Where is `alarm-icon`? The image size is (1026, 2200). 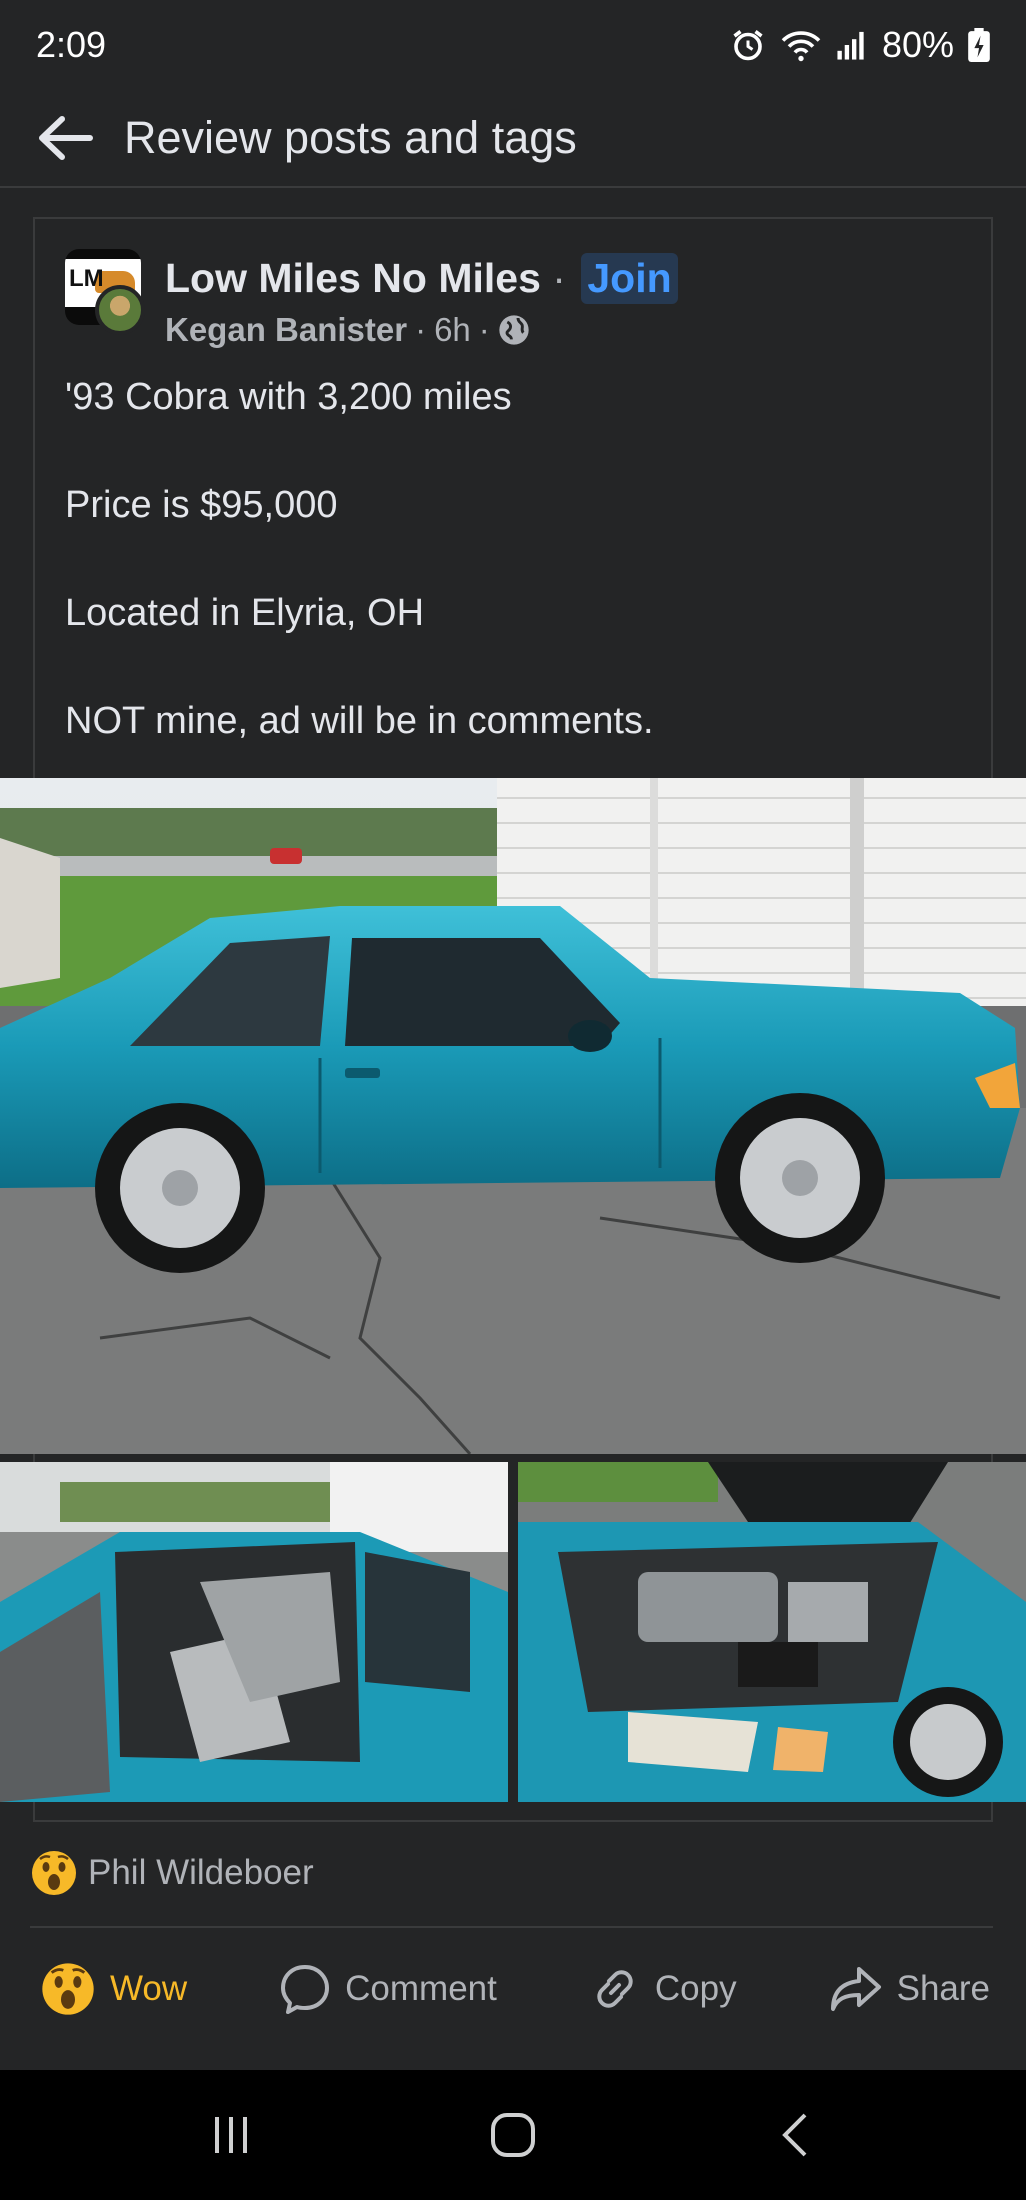 alarm-icon is located at coordinates (748, 45).